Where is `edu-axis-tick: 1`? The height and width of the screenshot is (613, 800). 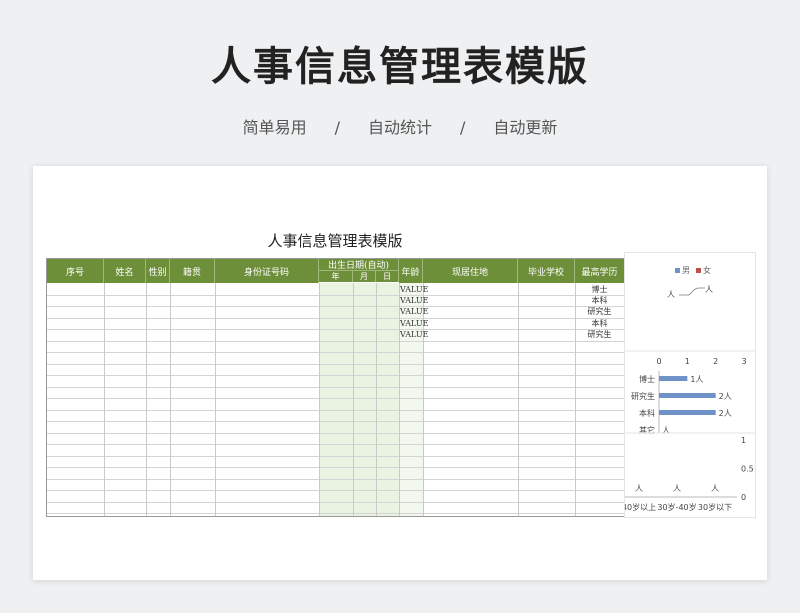
edu-axis-tick: 1 is located at coordinates (687, 361).